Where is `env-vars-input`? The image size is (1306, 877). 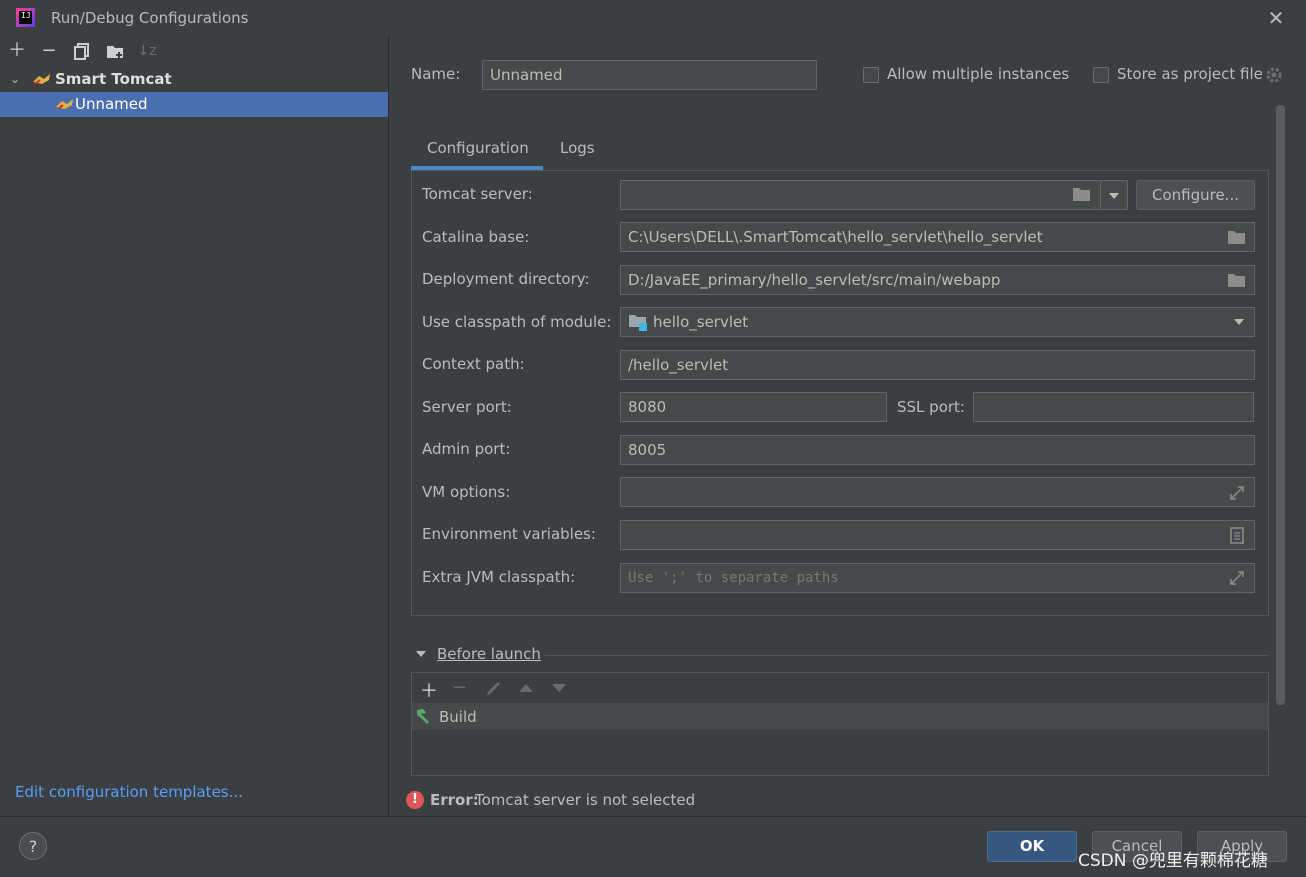 env-vars-input is located at coordinates (937, 535).